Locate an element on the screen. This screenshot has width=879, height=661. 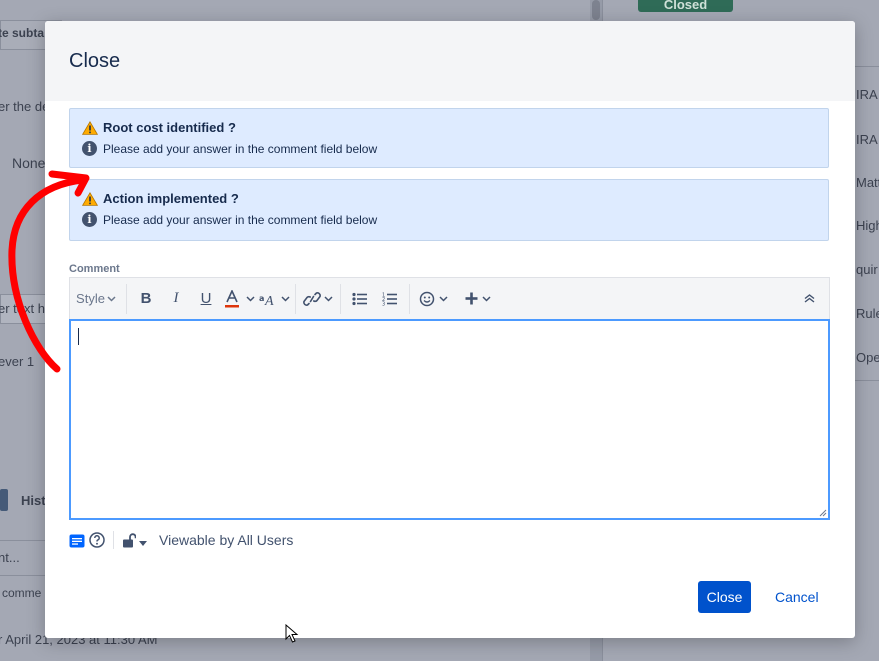
text-cursor is located at coordinates (78, 336).